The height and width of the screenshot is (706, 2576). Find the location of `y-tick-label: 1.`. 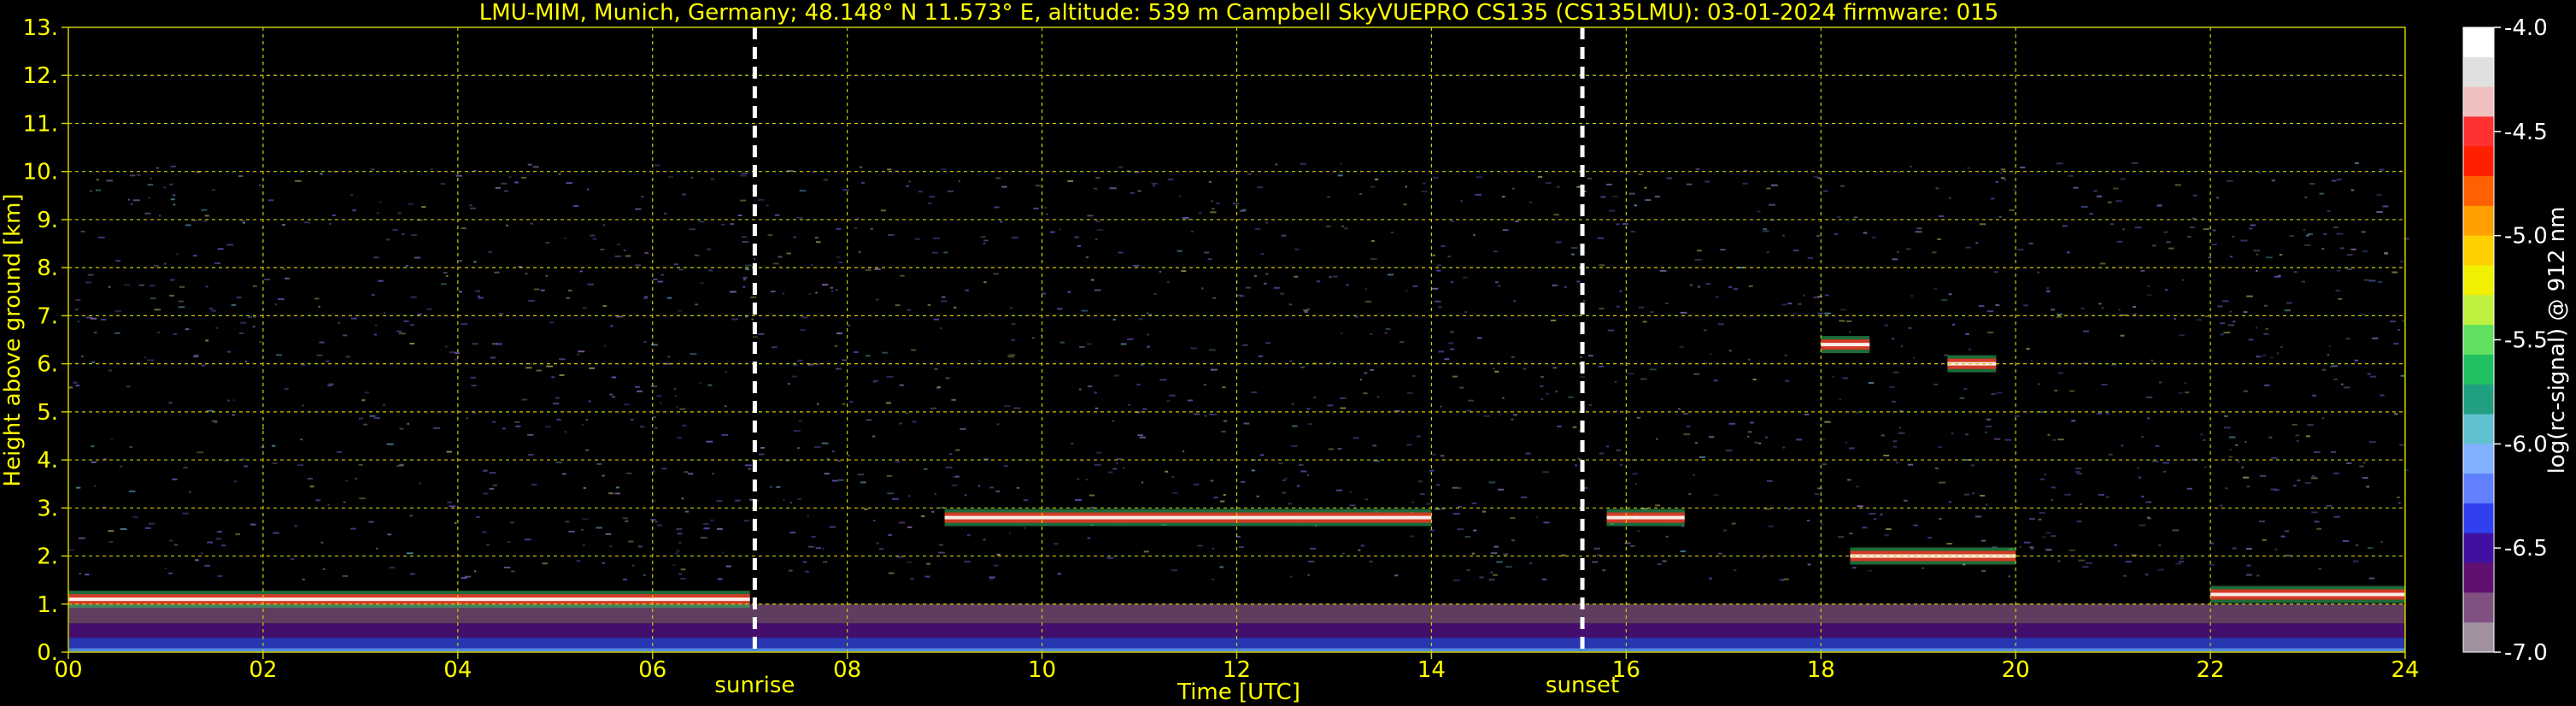

y-tick-label: 1. is located at coordinates (47, 605).